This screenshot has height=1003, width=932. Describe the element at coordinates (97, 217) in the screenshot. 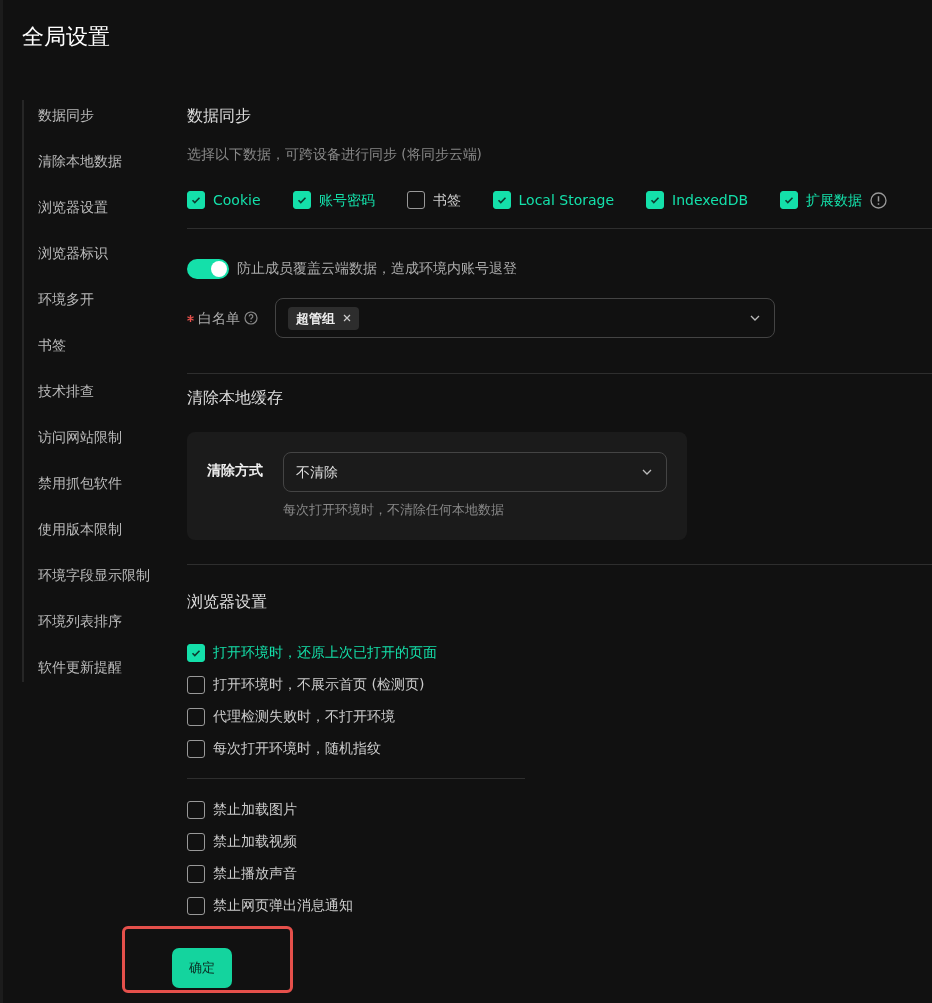

I see `sidebar-item: 浏览器设置` at that location.